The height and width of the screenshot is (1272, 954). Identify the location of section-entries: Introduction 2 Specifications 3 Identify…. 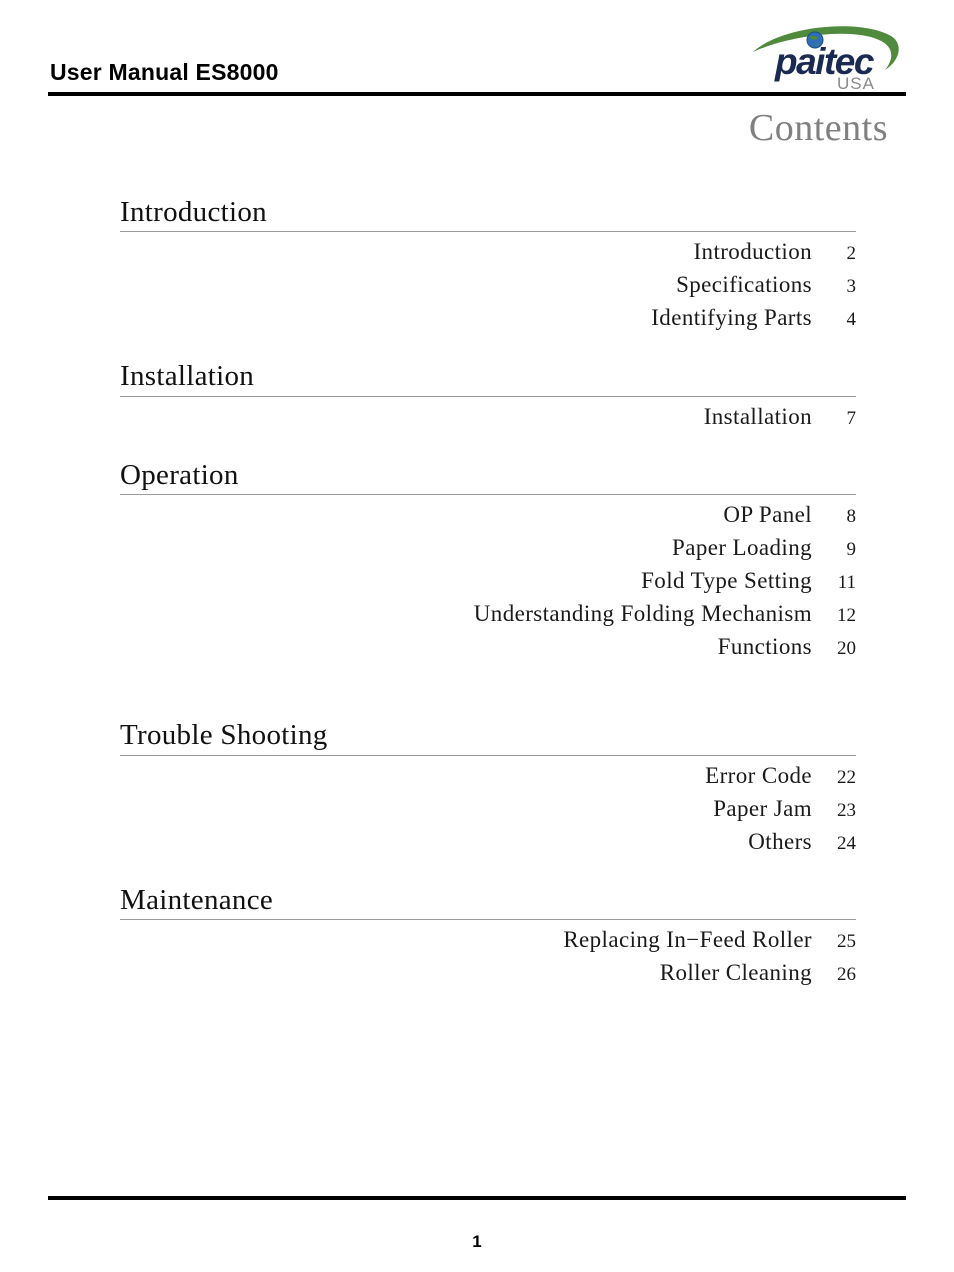
(488, 284).